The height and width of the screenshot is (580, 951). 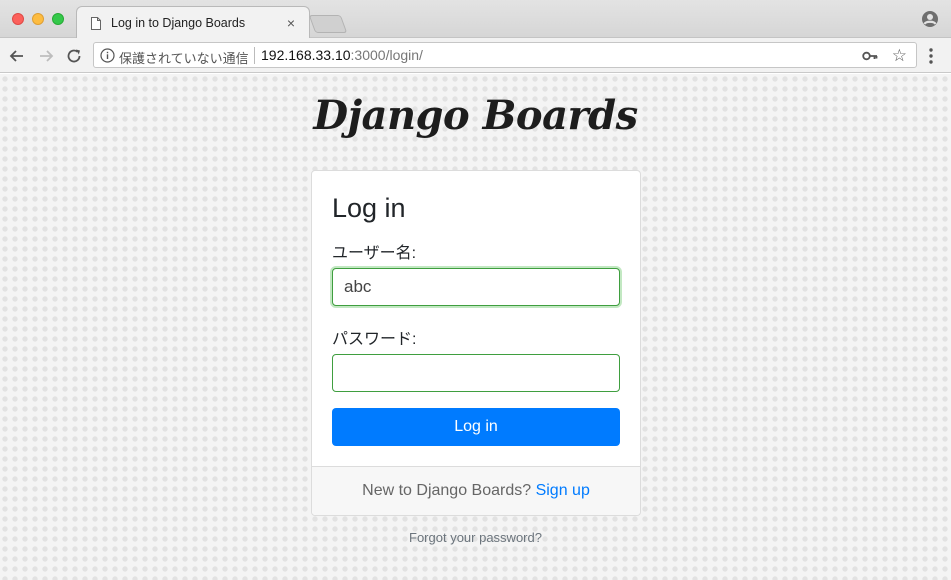 What do you see at coordinates (96, 23) in the screenshot?
I see `document-icon` at bounding box center [96, 23].